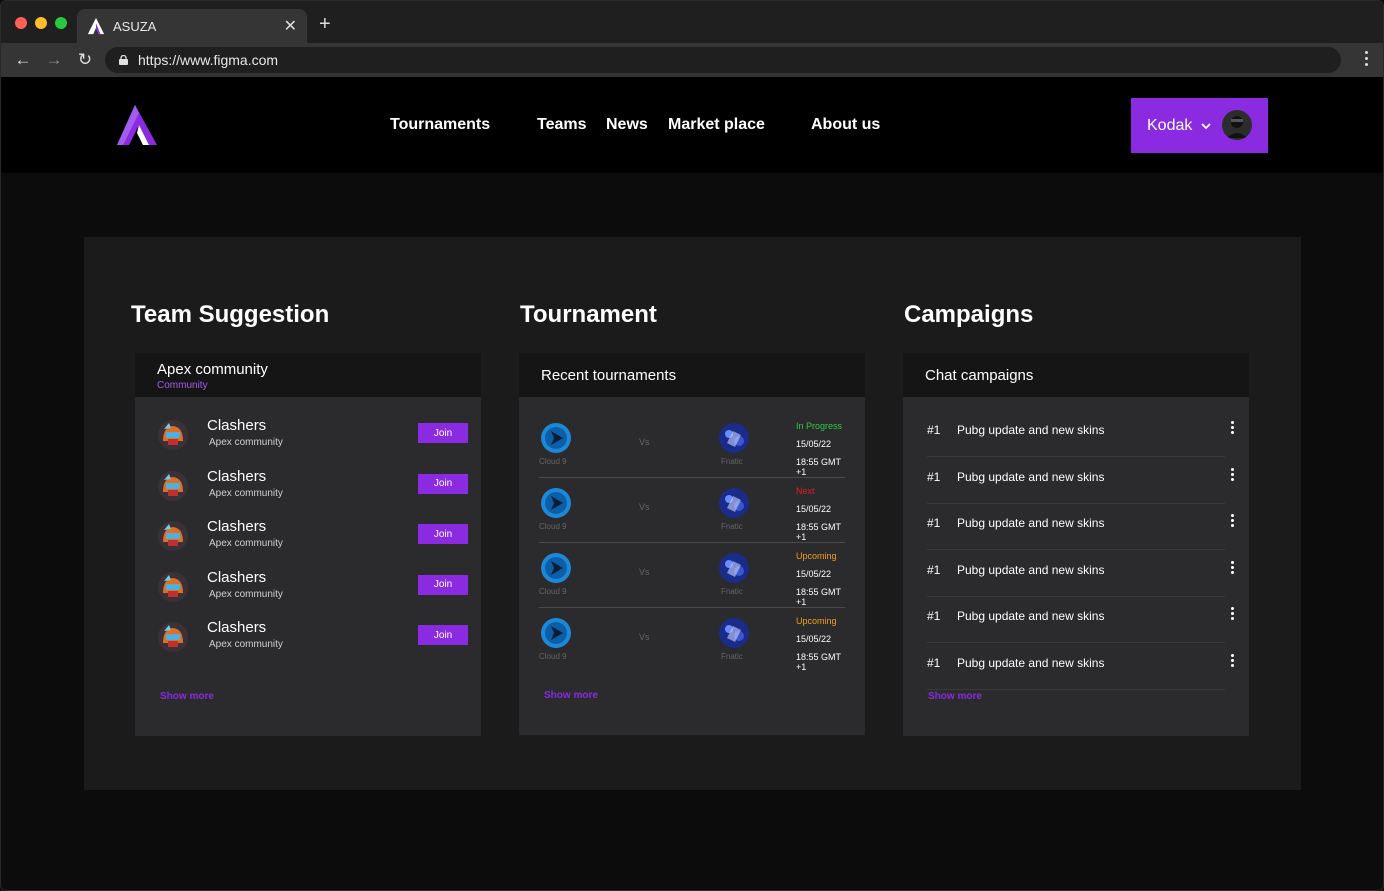  Describe the element at coordinates (819, 426) in the screenshot. I see `match-status: In Progress` at that location.